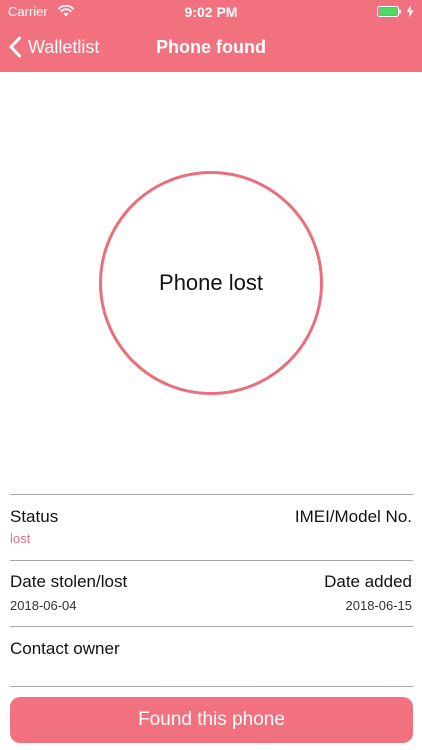 This screenshot has width=422, height=750. Describe the element at coordinates (368, 581) in the screenshot. I see `date-added-label: Date added` at that location.